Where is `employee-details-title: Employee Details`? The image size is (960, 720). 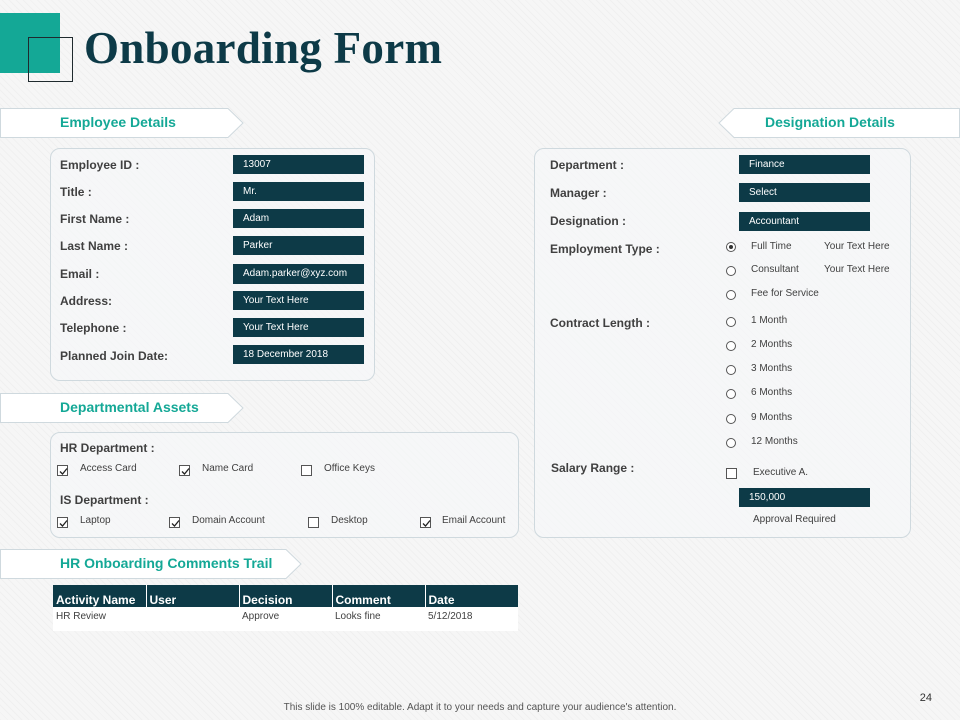 employee-details-title: Employee Details is located at coordinates (118, 122).